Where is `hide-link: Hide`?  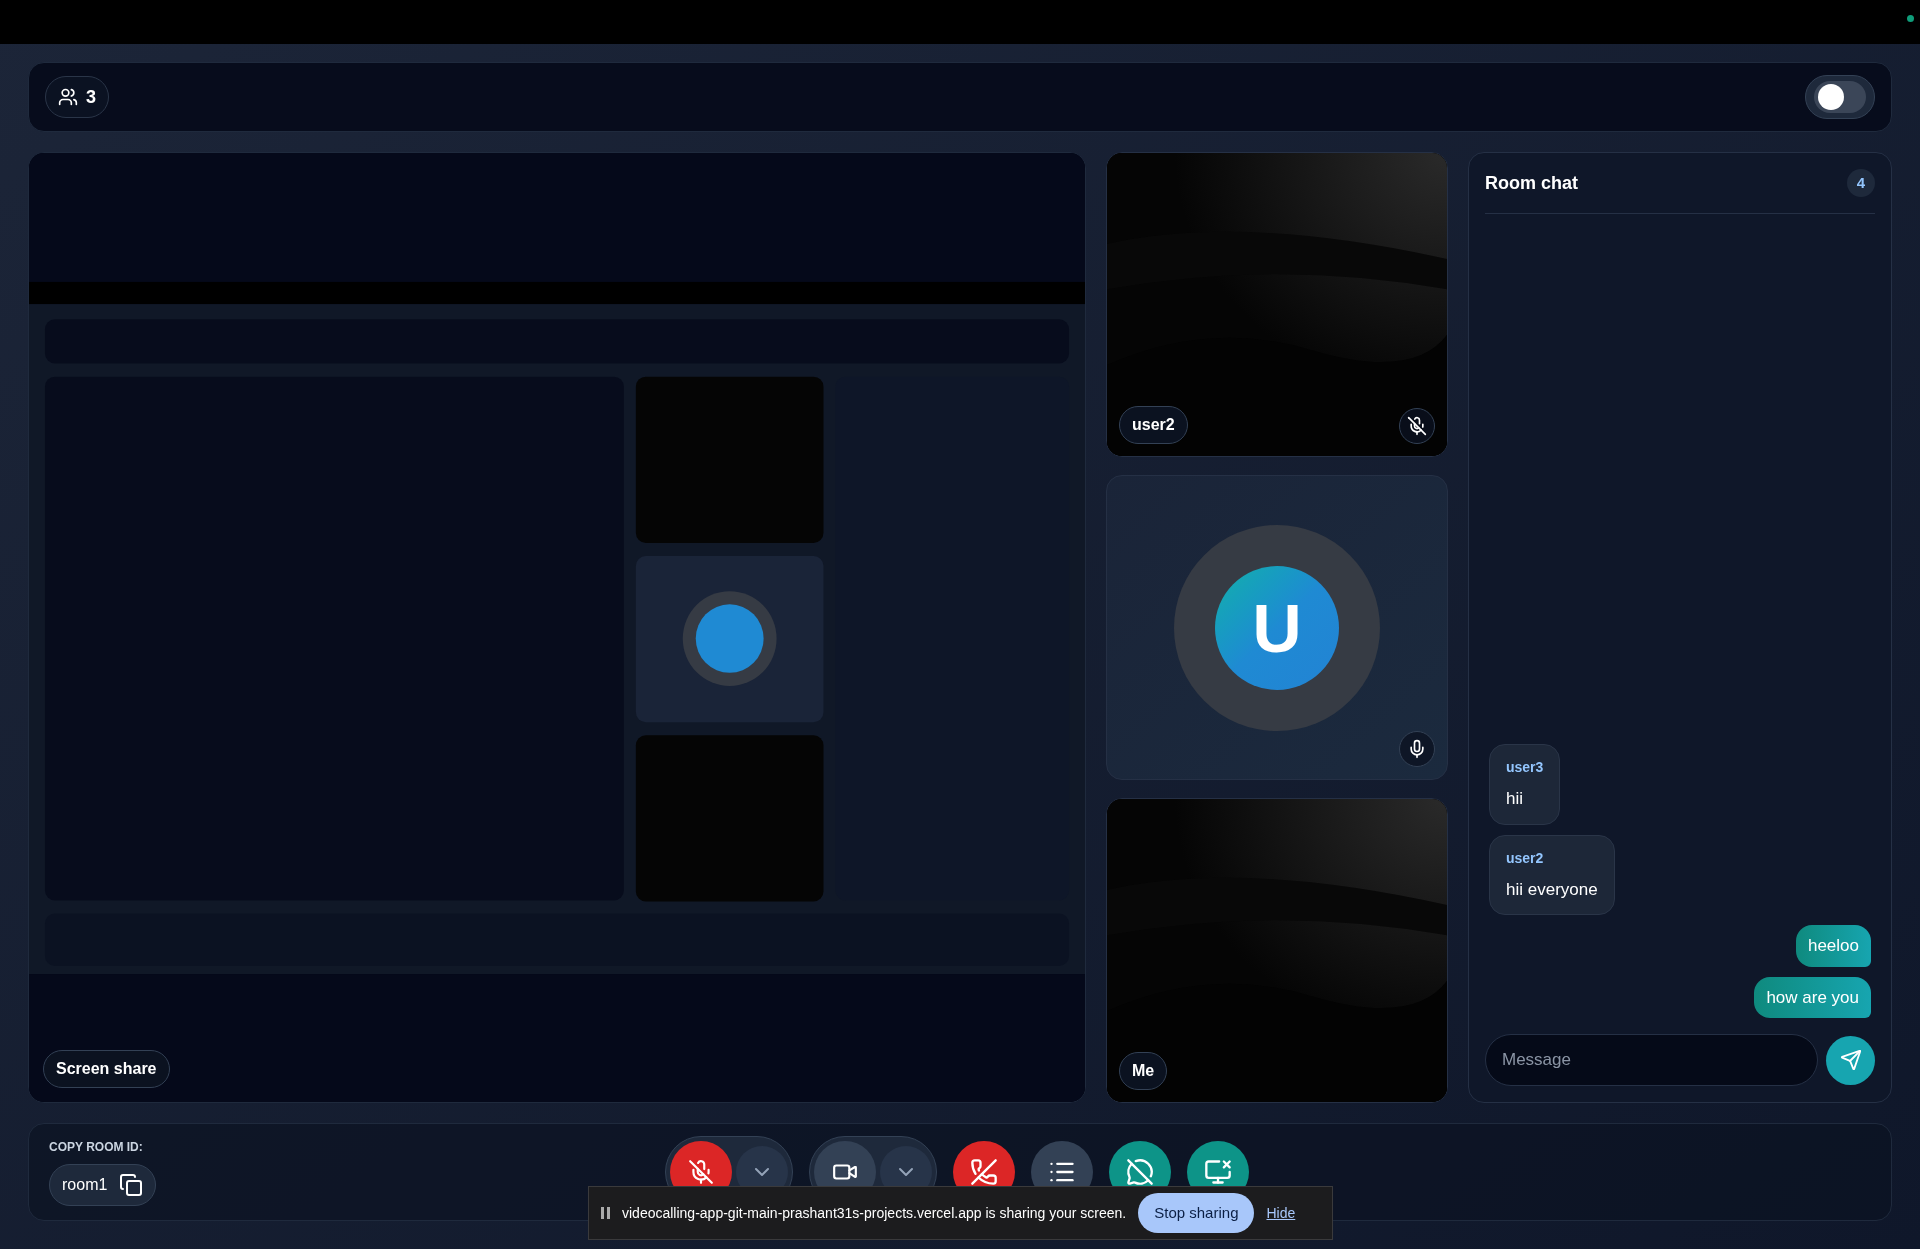
hide-link: Hide is located at coordinates (1281, 1213).